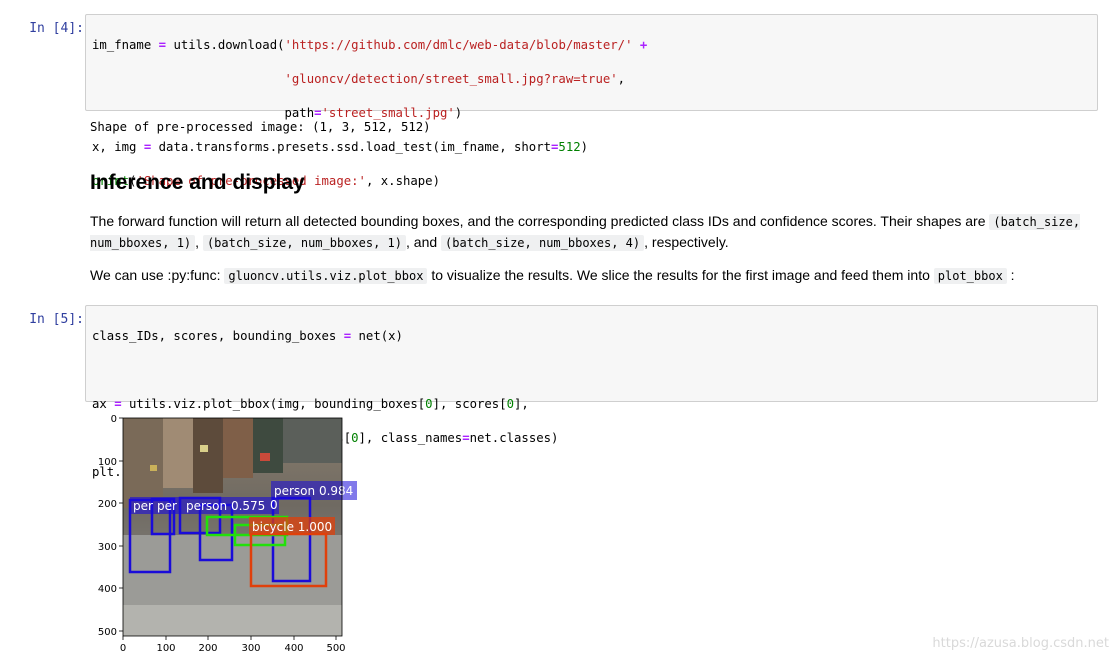  What do you see at coordinates (970, 276) in the screenshot?
I see `inline-code: plot_bbox` at bounding box center [970, 276].